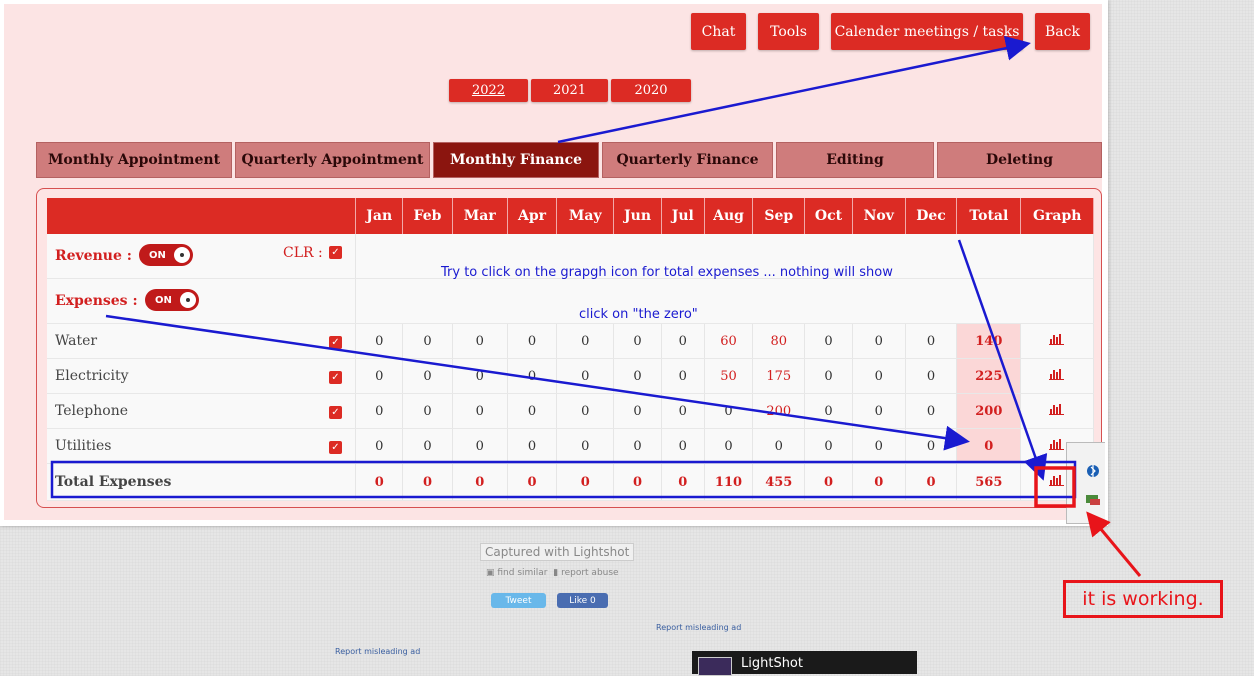  What do you see at coordinates (772, 663) in the screenshot?
I see `lightshot-title: LightShot` at bounding box center [772, 663].